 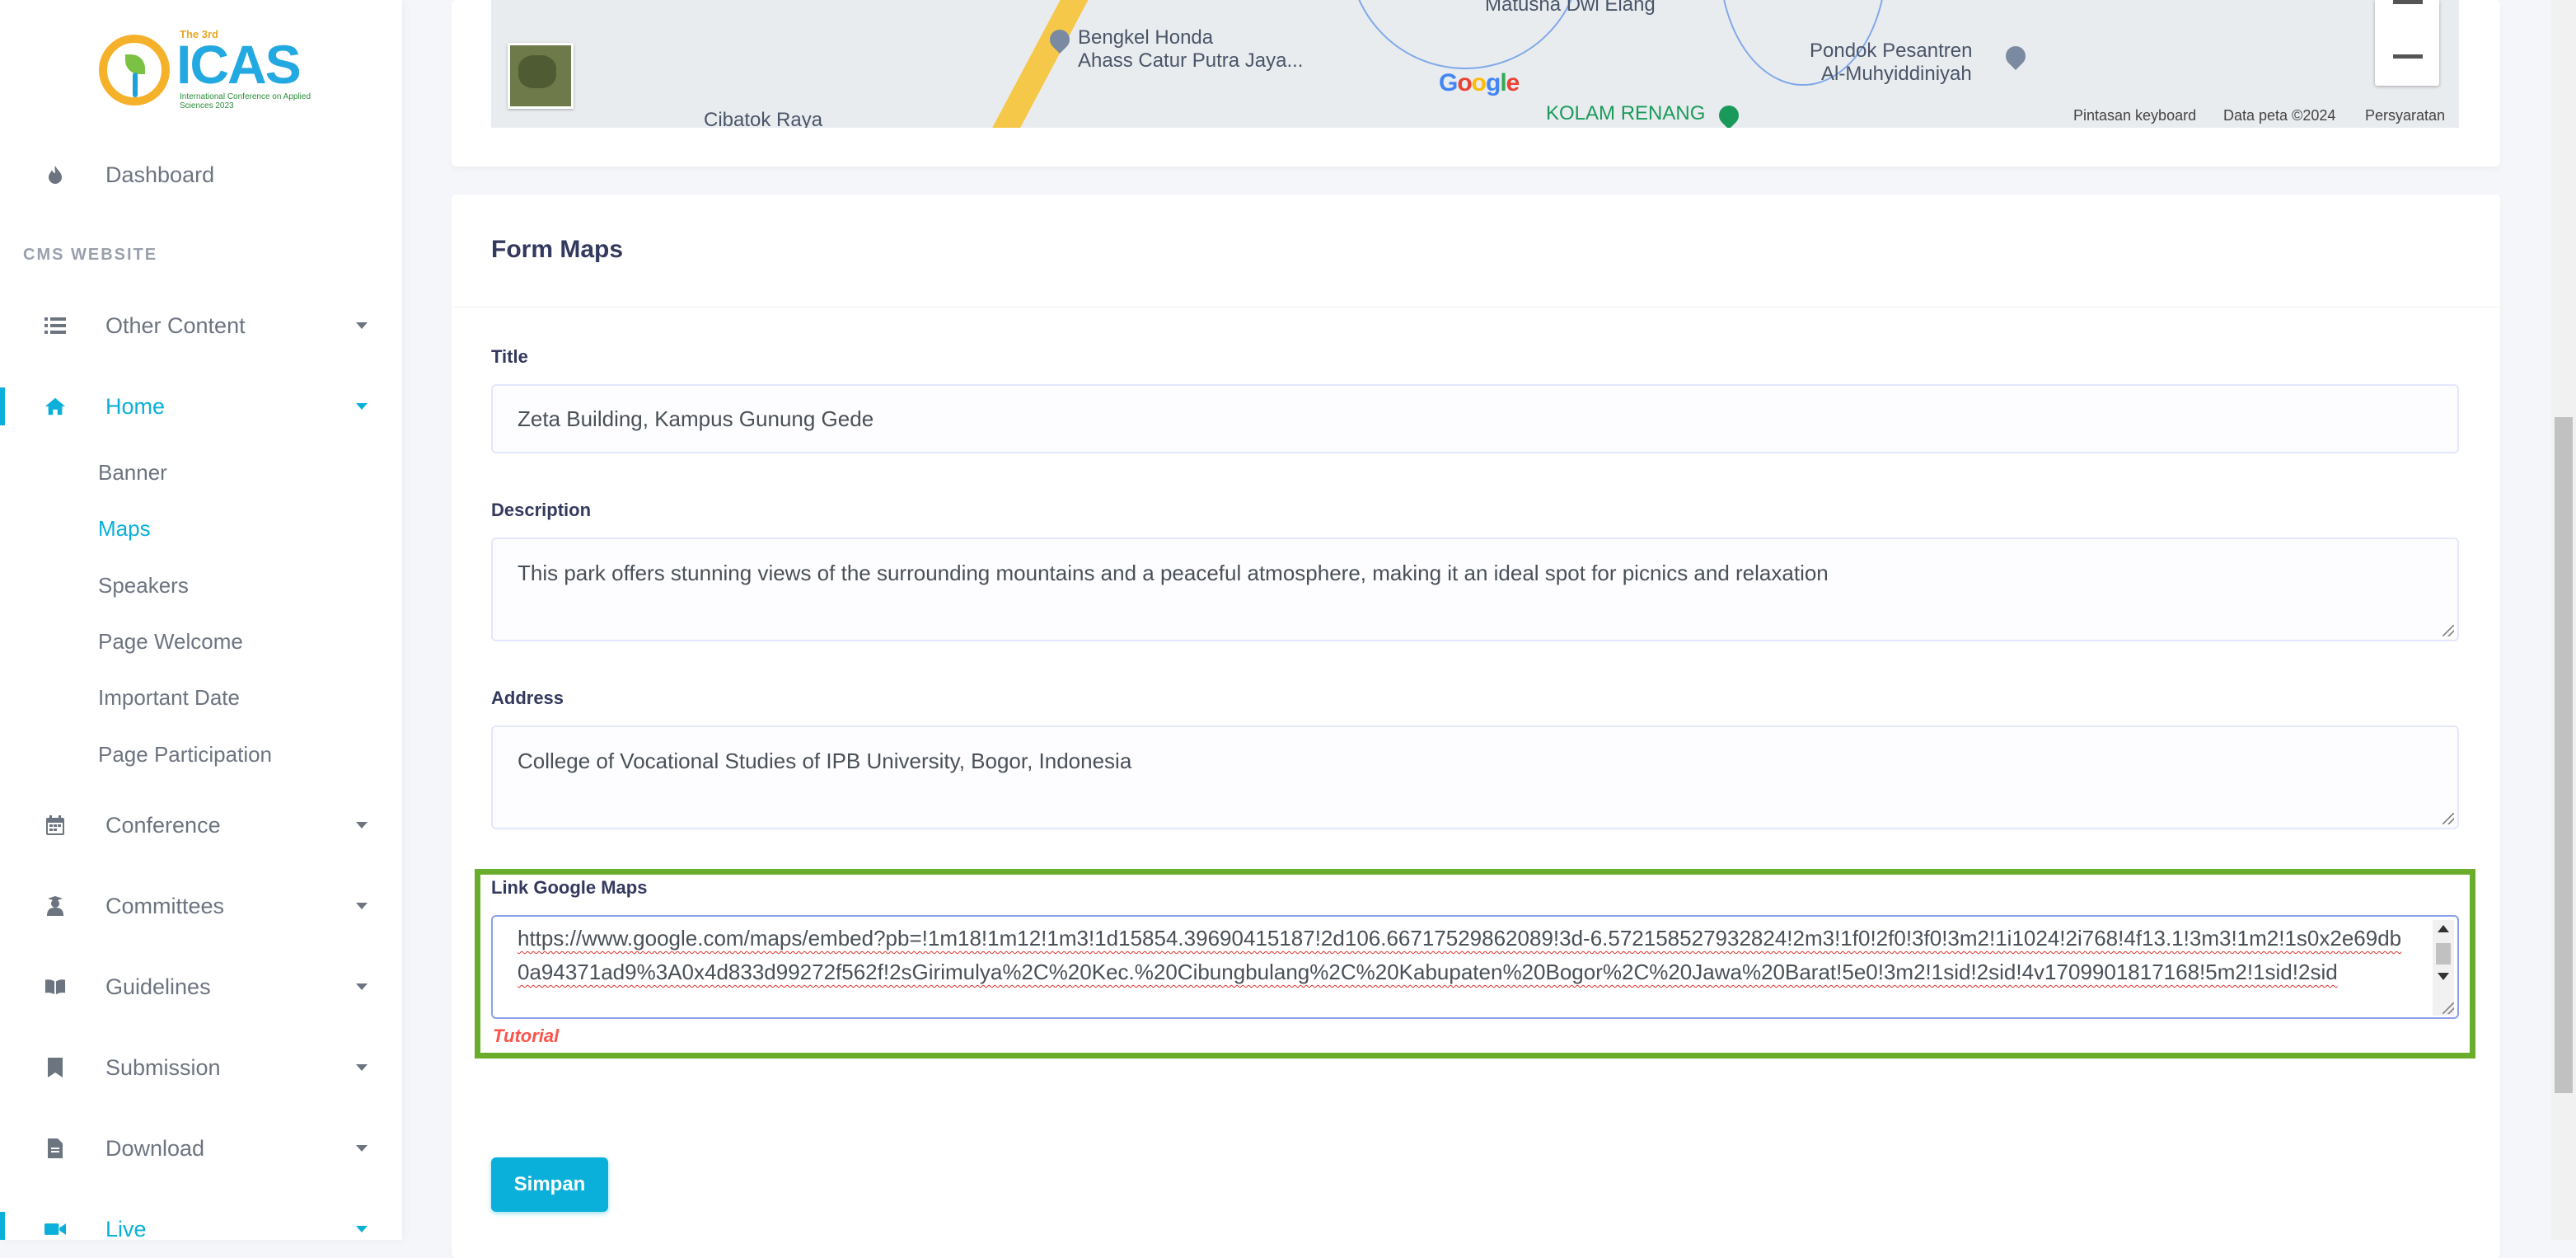 I want to click on satellite-toggle, so click(x=541, y=76).